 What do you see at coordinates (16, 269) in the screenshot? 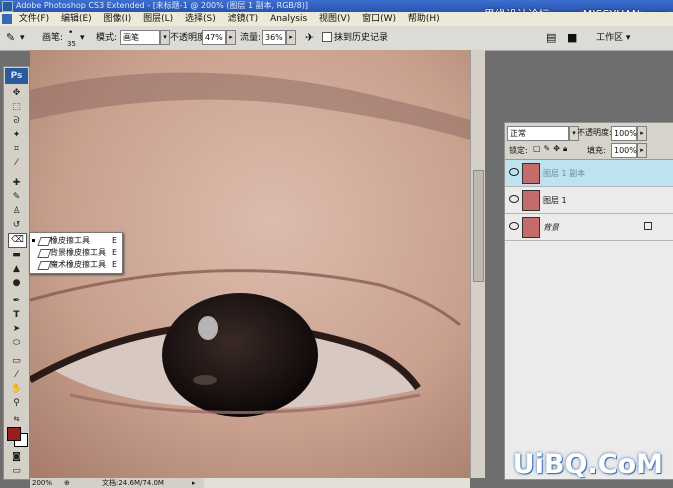
I see `blur-tool-icon: ▲` at bounding box center [16, 269].